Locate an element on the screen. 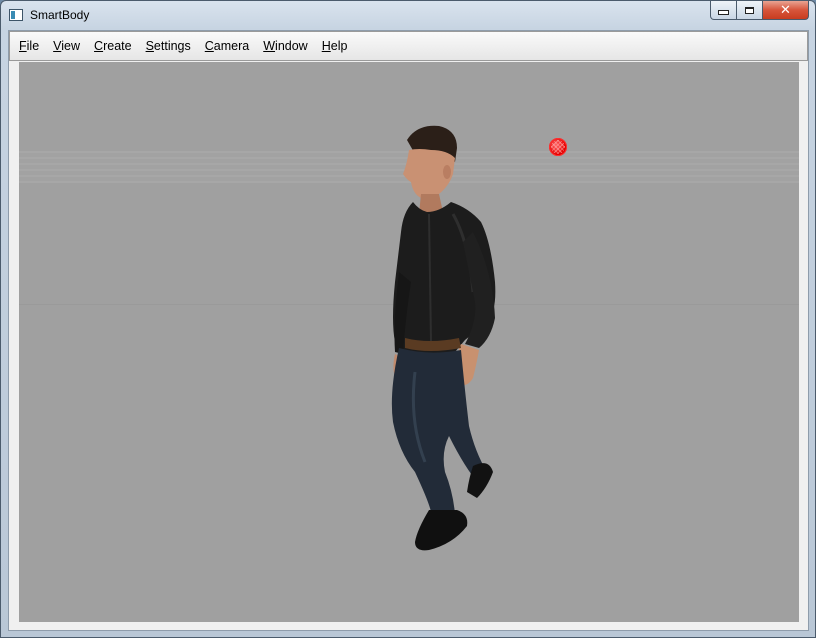 The width and height of the screenshot is (816, 638). target-sphere is located at coordinates (558, 147).